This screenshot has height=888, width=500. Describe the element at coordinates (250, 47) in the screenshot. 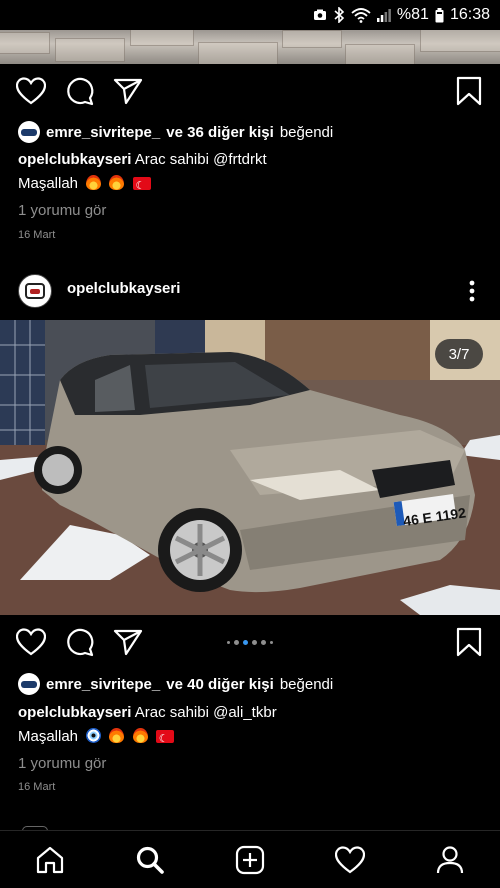

I see `previous-post-image` at that location.